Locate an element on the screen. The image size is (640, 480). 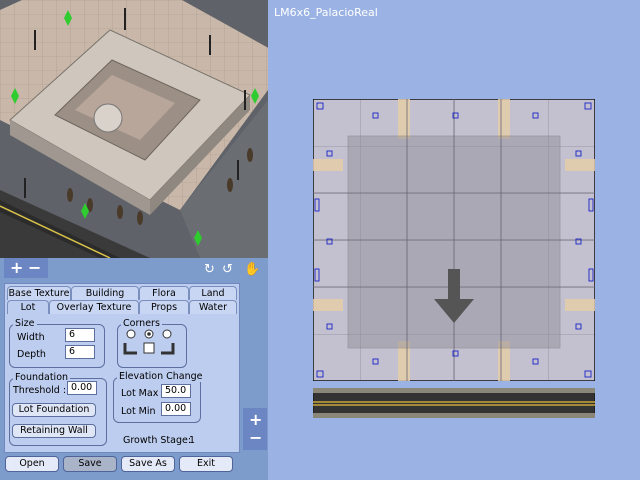
zoom-out-button: − is located at coordinates (34, 268).